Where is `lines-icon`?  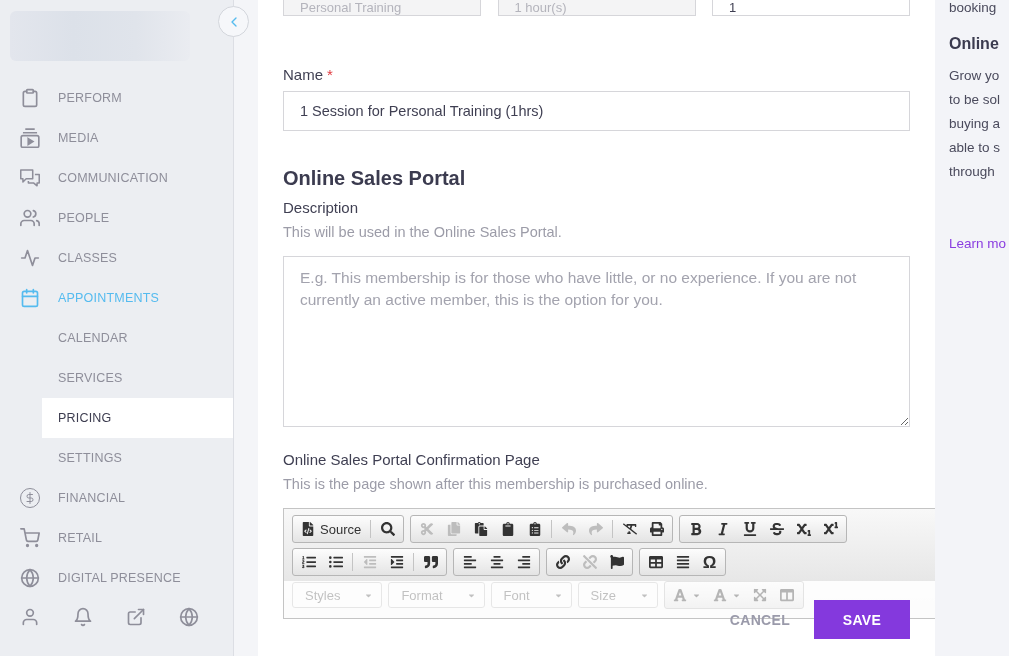 lines-icon is located at coordinates (682, 562).